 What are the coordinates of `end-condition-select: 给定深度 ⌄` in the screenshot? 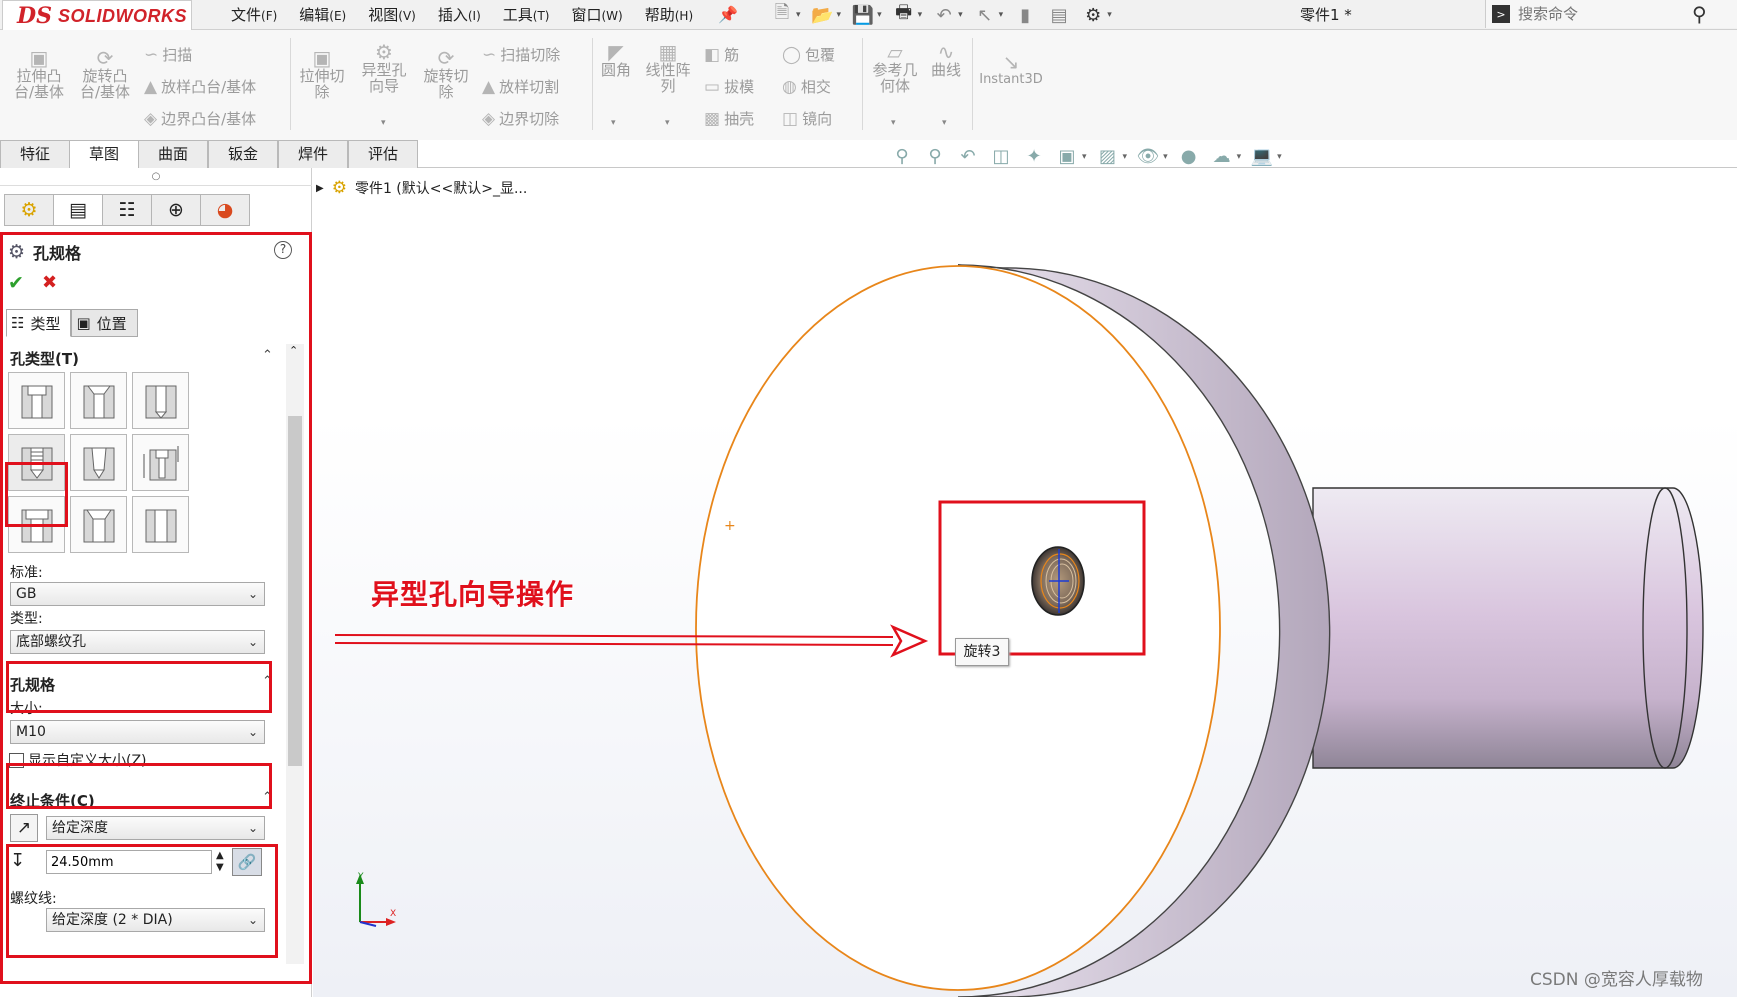 It's located at (155, 828).